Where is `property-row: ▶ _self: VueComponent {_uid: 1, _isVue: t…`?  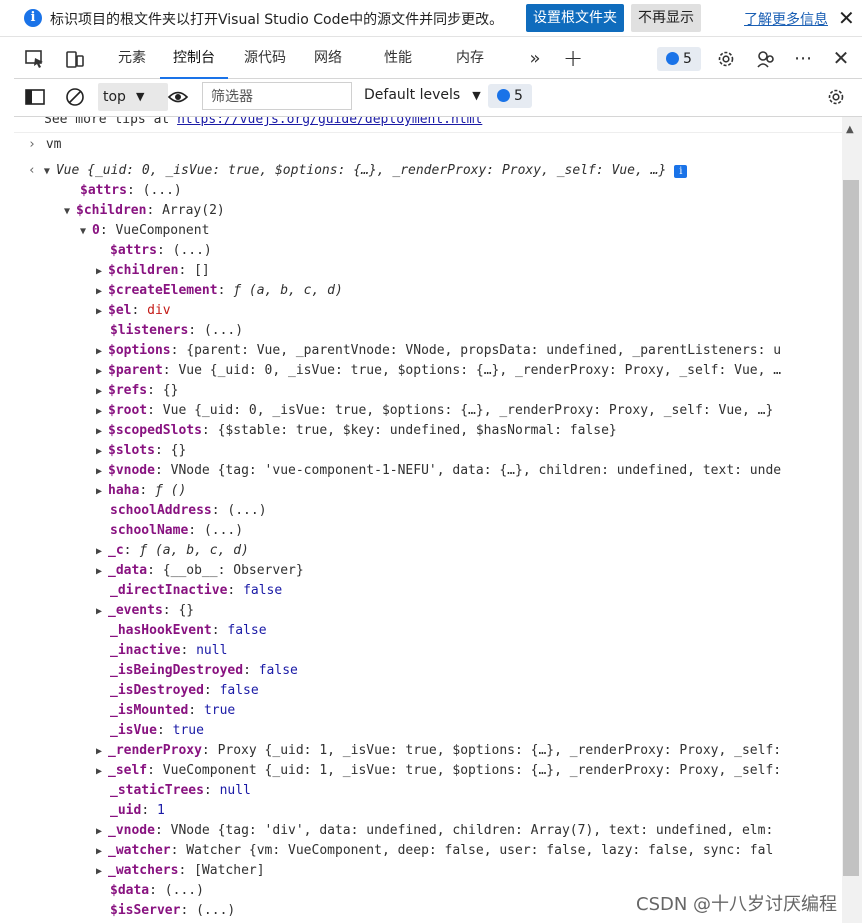
property-row: ▶ _self: VueComponent {_uid: 1, _isVue: t… is located at coordinates (438, 771).